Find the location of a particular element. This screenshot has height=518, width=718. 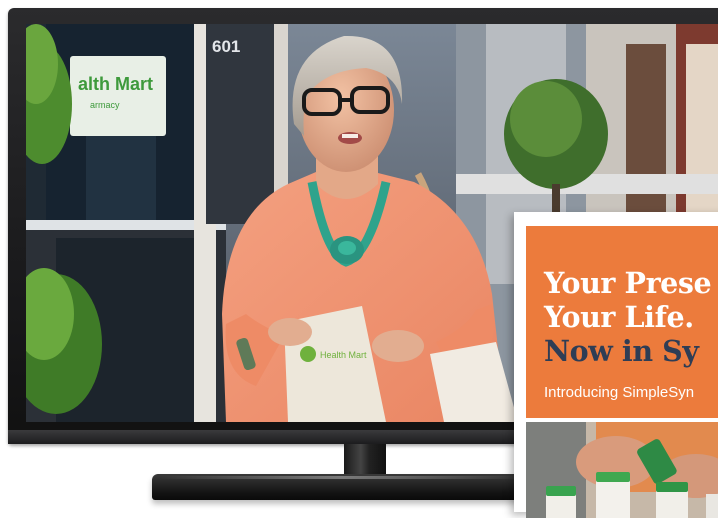

storefront-sign-text: alth Mart is located at coordinates (115, 84).